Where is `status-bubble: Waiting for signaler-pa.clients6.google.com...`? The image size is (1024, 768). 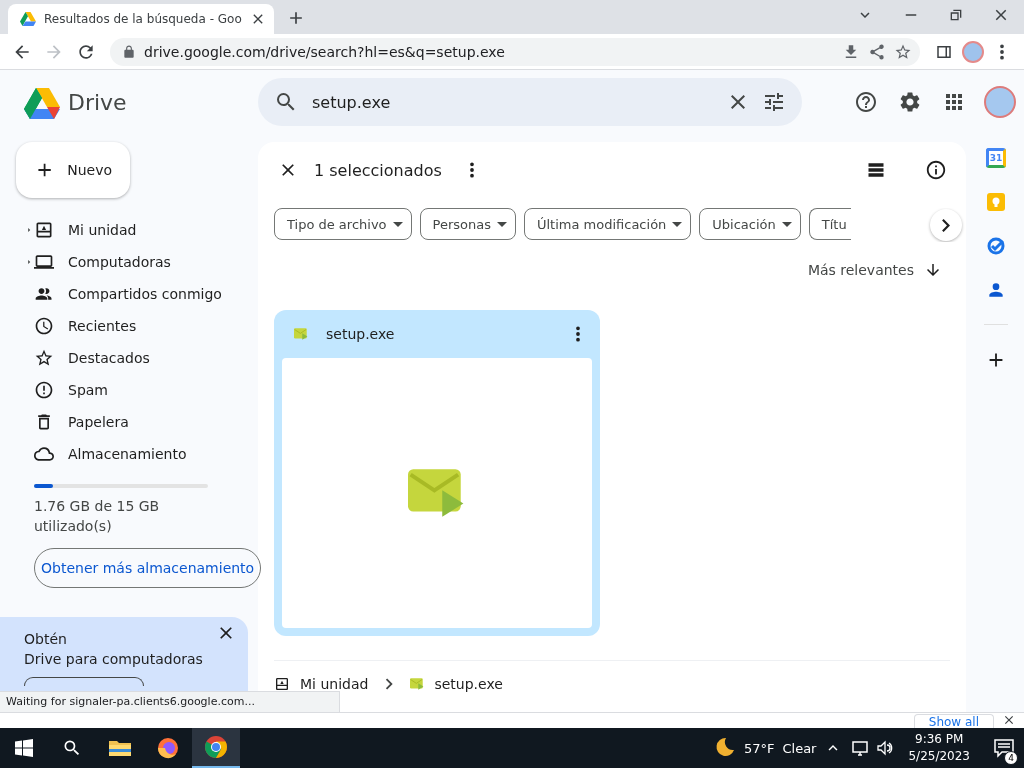
status-bubble: Waiting for signaler-pa.clients6.google.com... is located at coordinates (170, 702).